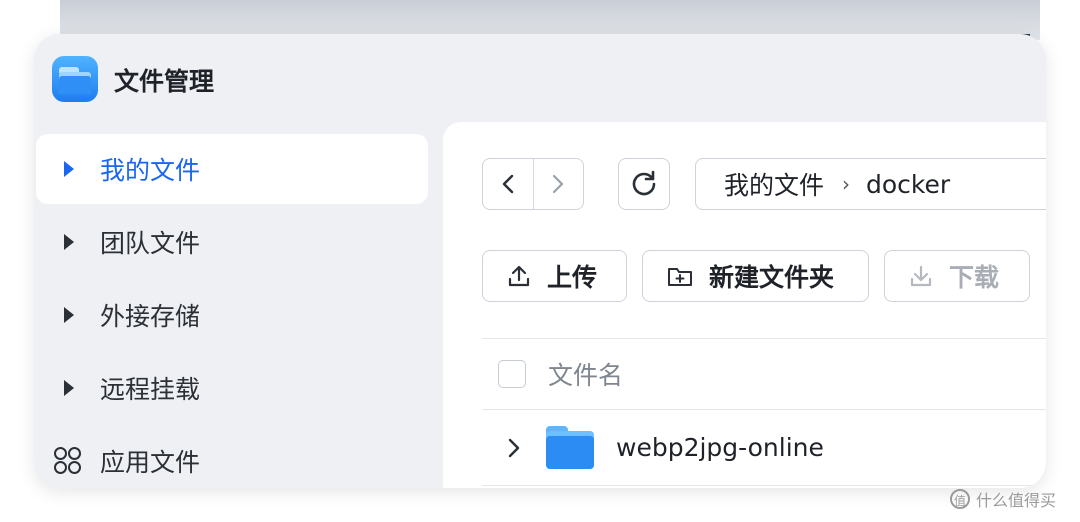 Image resolution: width=1080 pixels, height=522 pixels. Describe the element at coordinates (232, 388) in the screenshot. I see `sidebar-item-remote-mount: 远程挂载` at that location.